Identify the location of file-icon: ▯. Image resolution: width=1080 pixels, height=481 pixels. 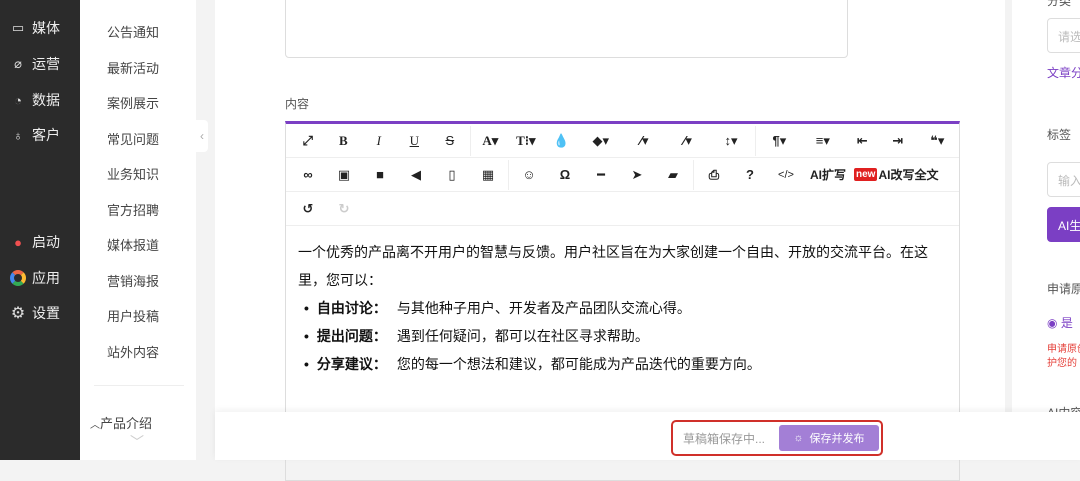
(452, 175).